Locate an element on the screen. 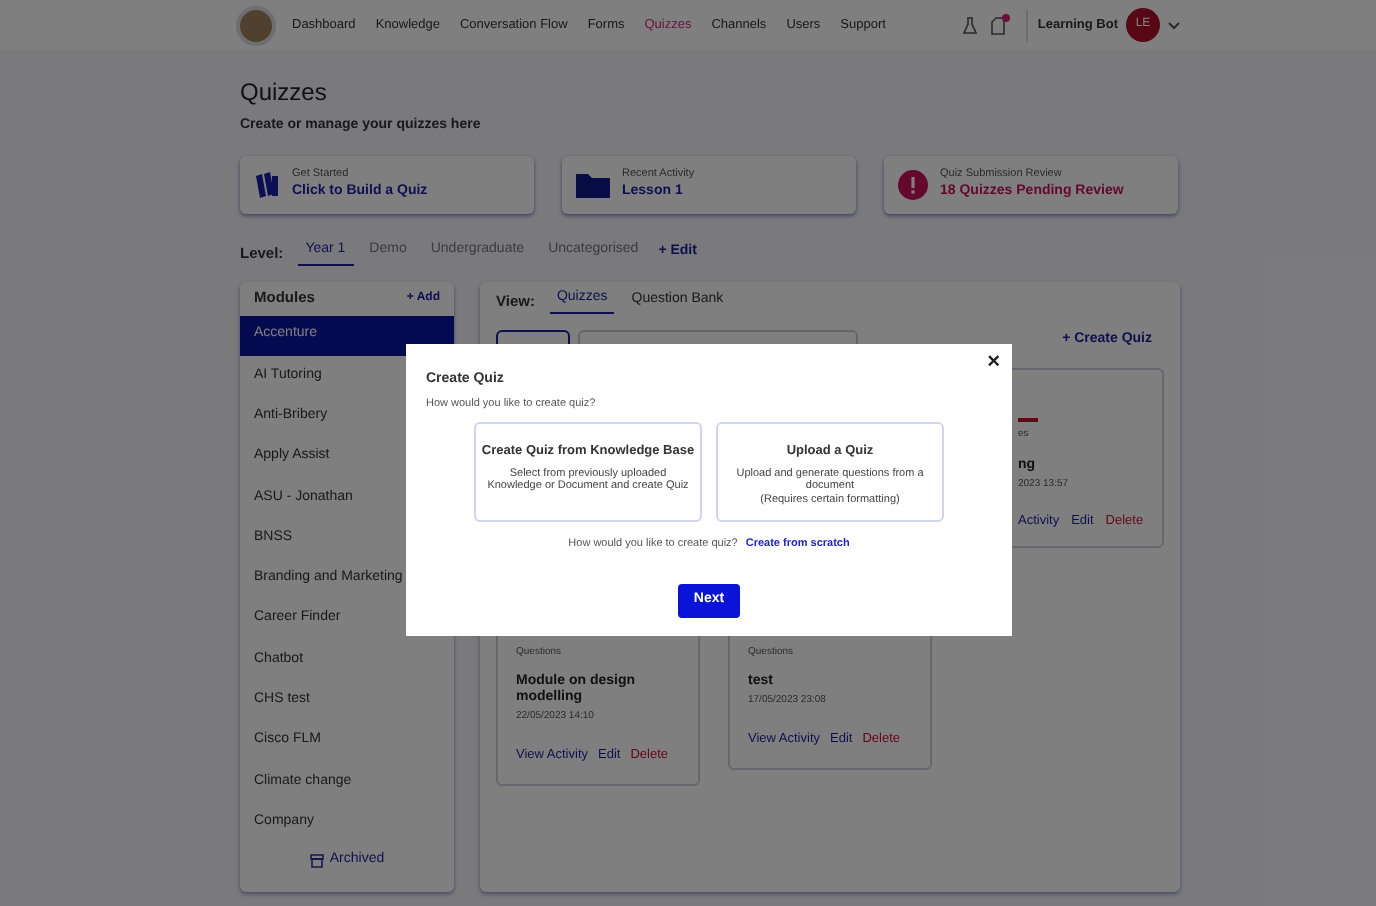  books-icon is located at coordinates (267, 184).